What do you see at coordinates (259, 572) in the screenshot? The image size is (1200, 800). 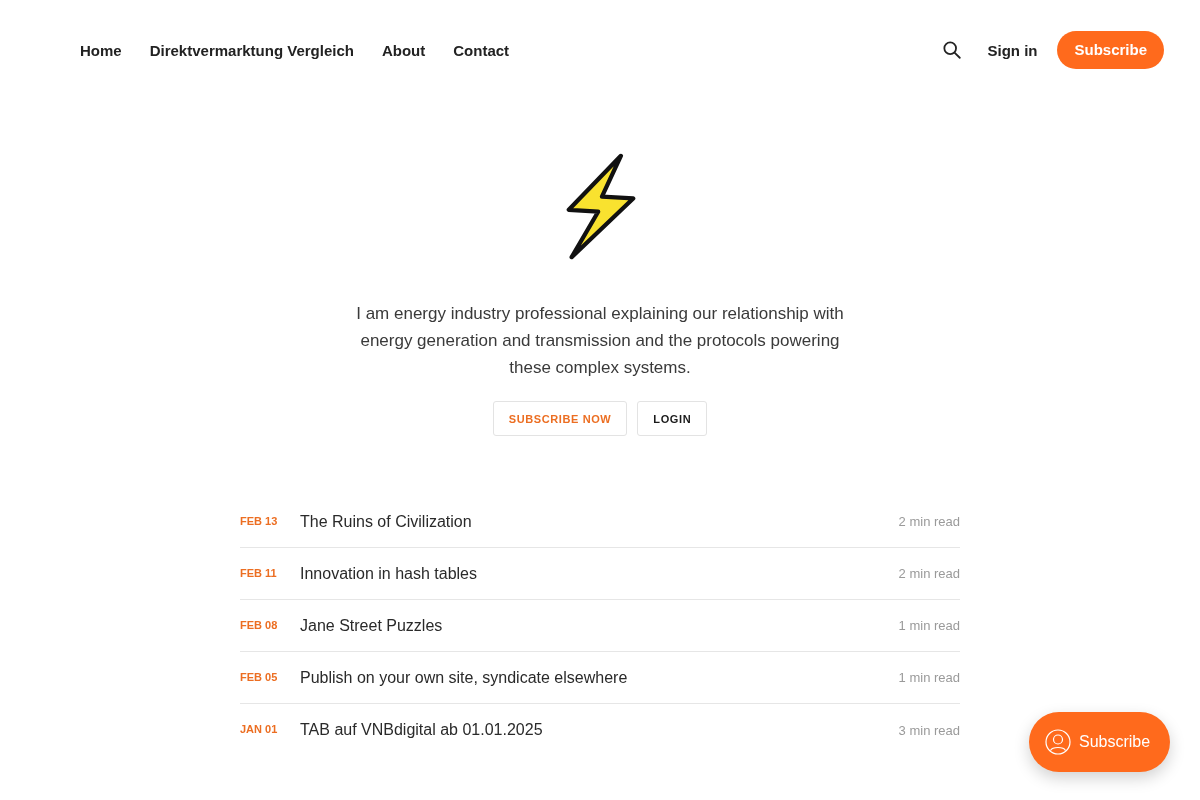 I see `post-date: FEB 11` at bounding box center [259, 572].